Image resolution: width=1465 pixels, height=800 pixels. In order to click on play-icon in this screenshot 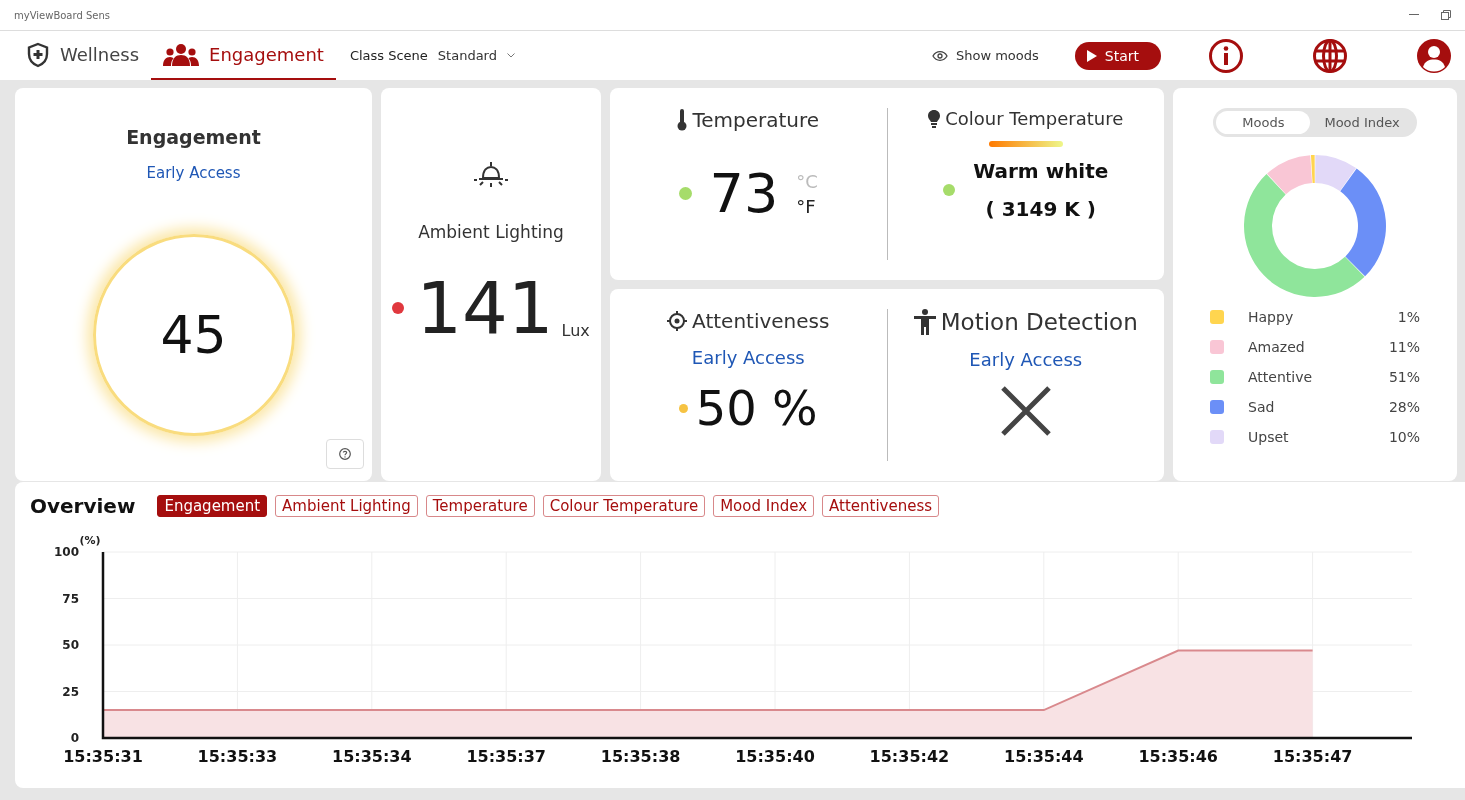, I will do `click(1091, 55)`.